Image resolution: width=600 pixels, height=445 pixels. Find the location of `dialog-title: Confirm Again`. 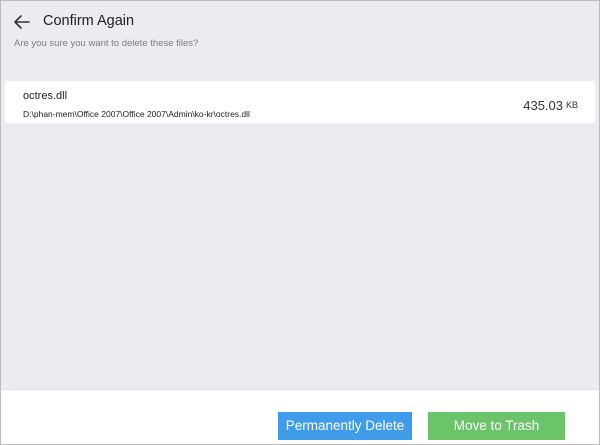

dialog-title: Confirm Again is located at coordinates (89, 21).